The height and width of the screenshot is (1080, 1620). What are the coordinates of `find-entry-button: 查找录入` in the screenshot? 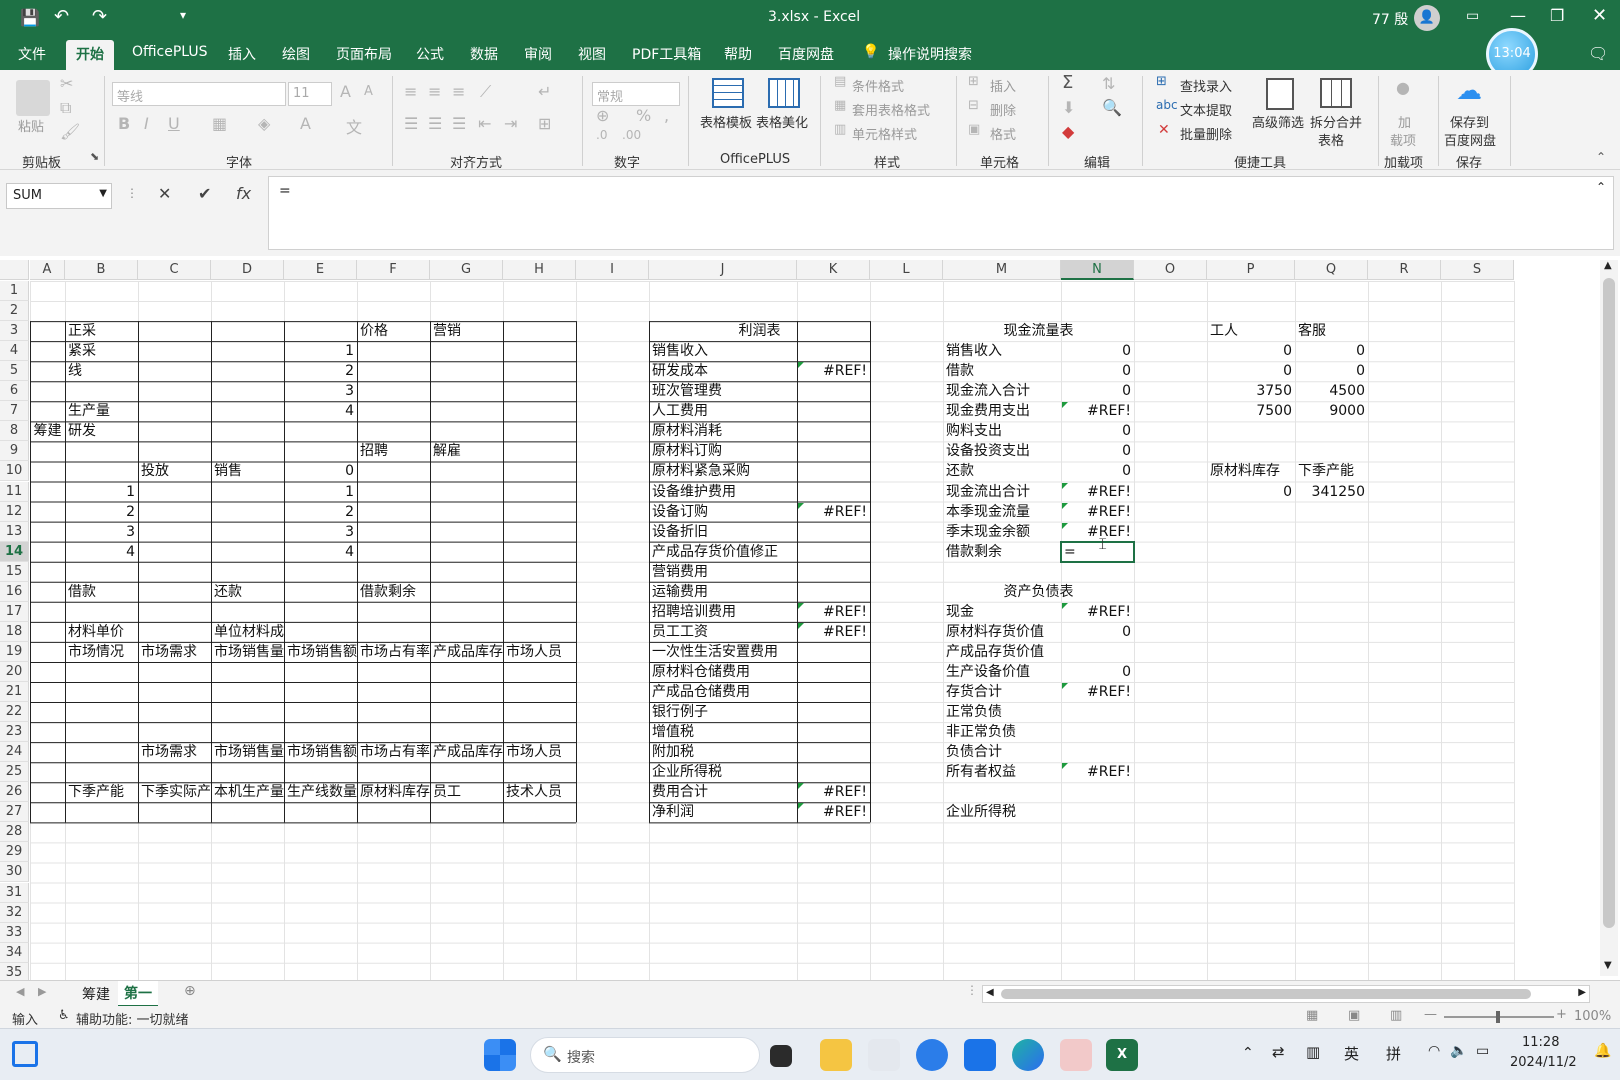 It's located at (1206, 85).